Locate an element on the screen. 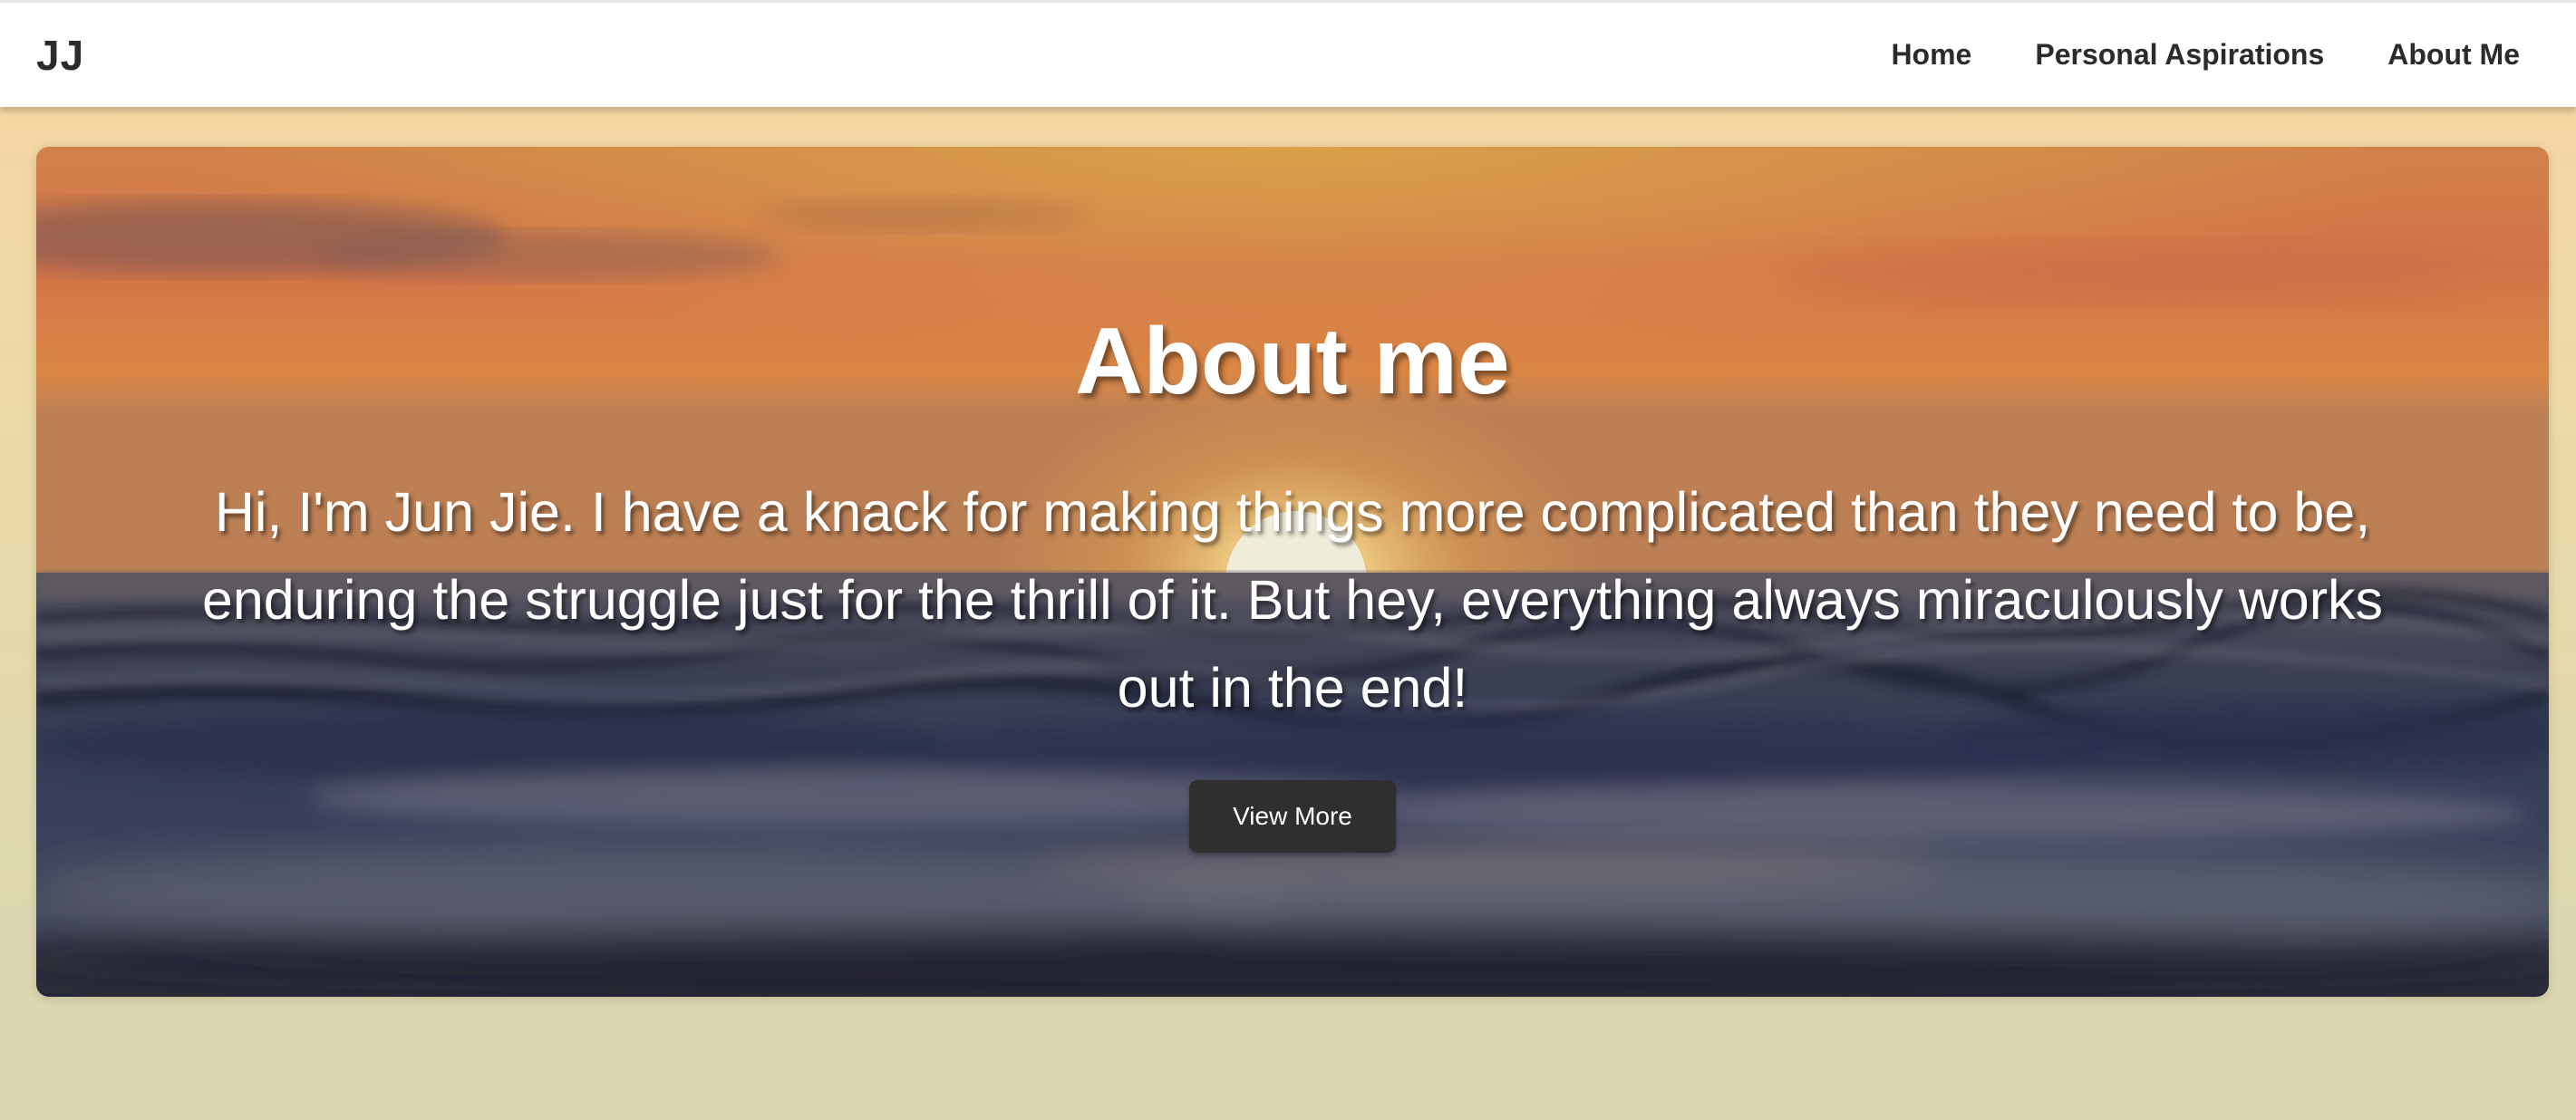  nav-links: Home Personal Aspirations About Me is located at coordinates (2173, 55).